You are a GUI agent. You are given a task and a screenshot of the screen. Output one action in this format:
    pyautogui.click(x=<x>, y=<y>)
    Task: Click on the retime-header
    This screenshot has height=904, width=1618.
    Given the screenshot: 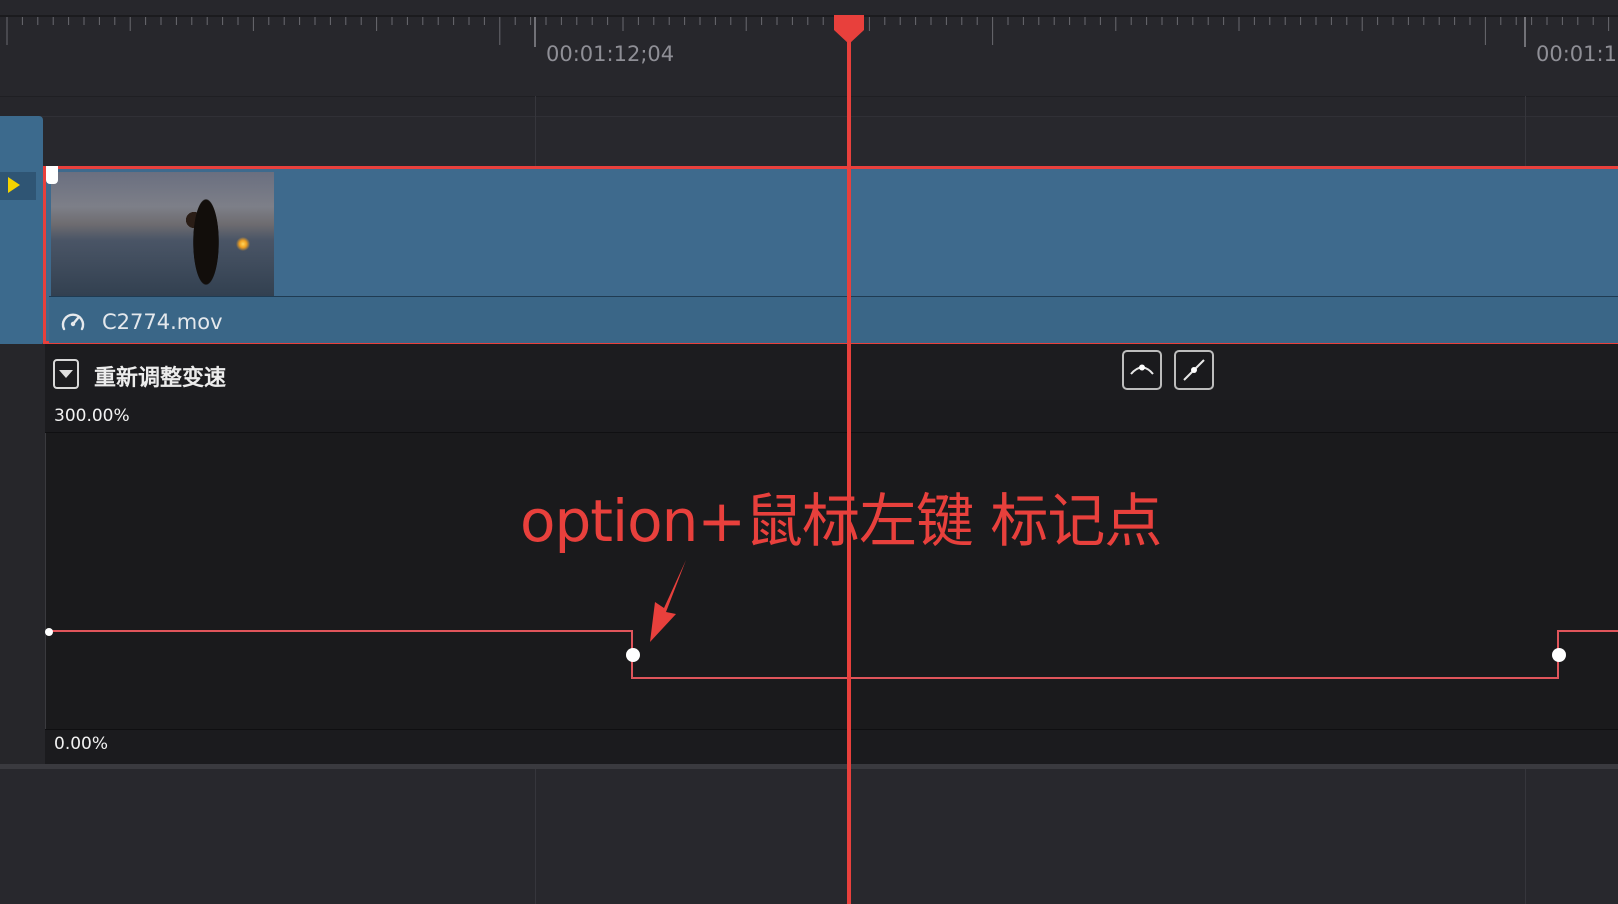 What is the action you would take?
    pyautogui.click(x=831, y=372)
    